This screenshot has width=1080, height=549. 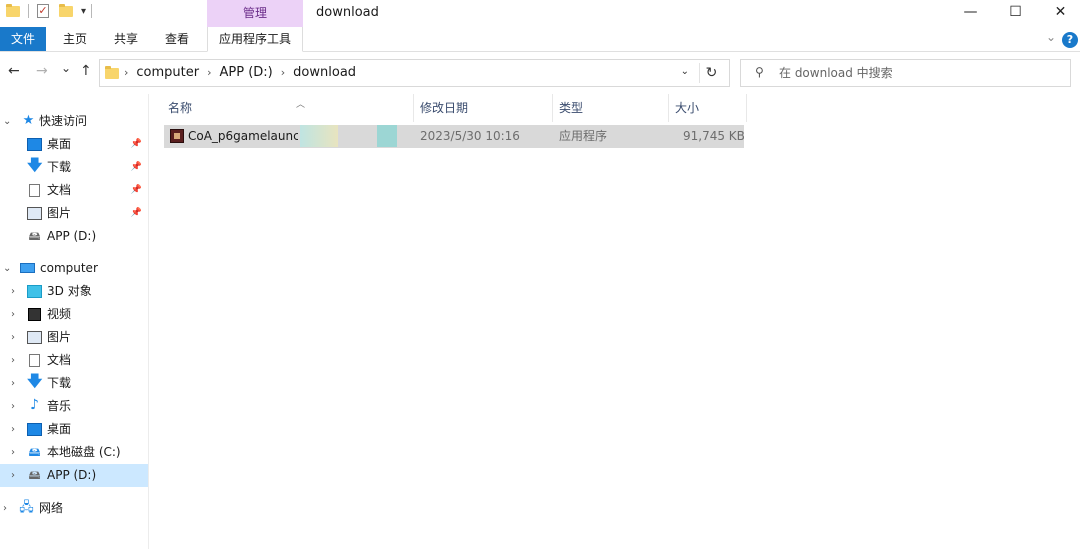 What do you see at coordinates (708, 108) in the screenshot?
I see `column-header-size: 大小` at bounding box center [708, 108].